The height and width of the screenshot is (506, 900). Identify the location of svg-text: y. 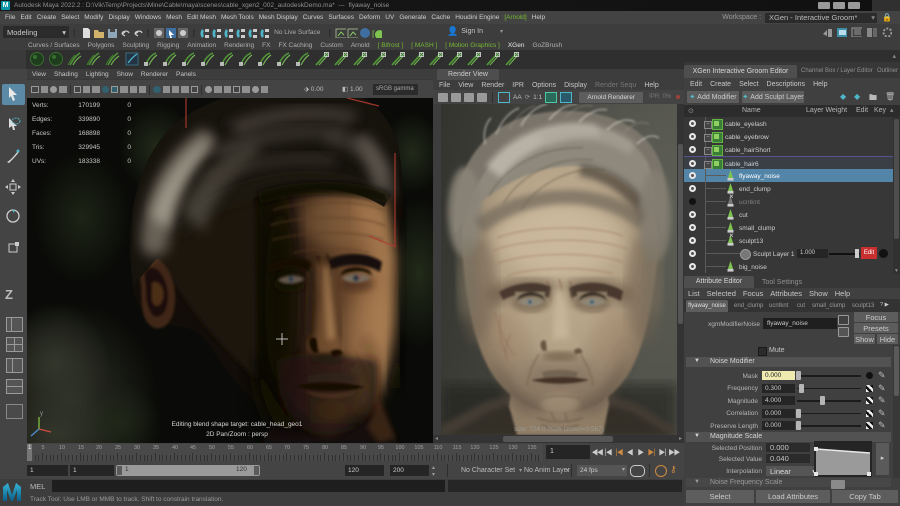
(41, 414).